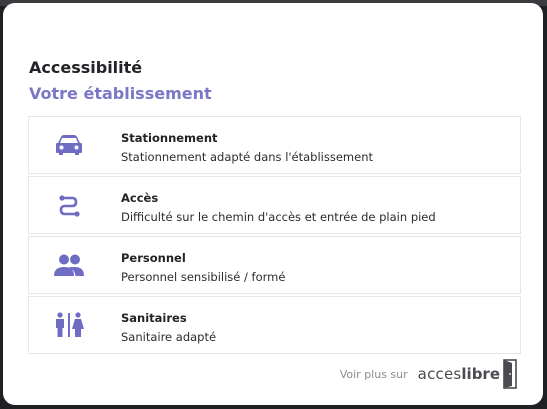 This screenshot has width=547, height=409. I want to click on item-description: Sanitaire adapté, so click(169, 337).